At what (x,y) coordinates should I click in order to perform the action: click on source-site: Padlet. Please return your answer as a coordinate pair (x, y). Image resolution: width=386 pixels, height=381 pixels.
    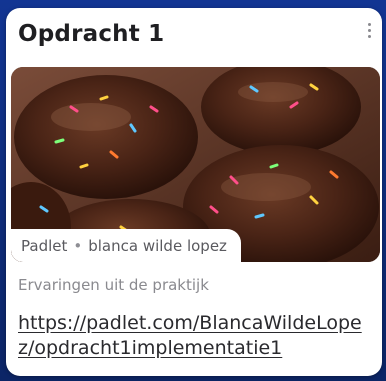
    Looking at the image, I should click on (44, 245).